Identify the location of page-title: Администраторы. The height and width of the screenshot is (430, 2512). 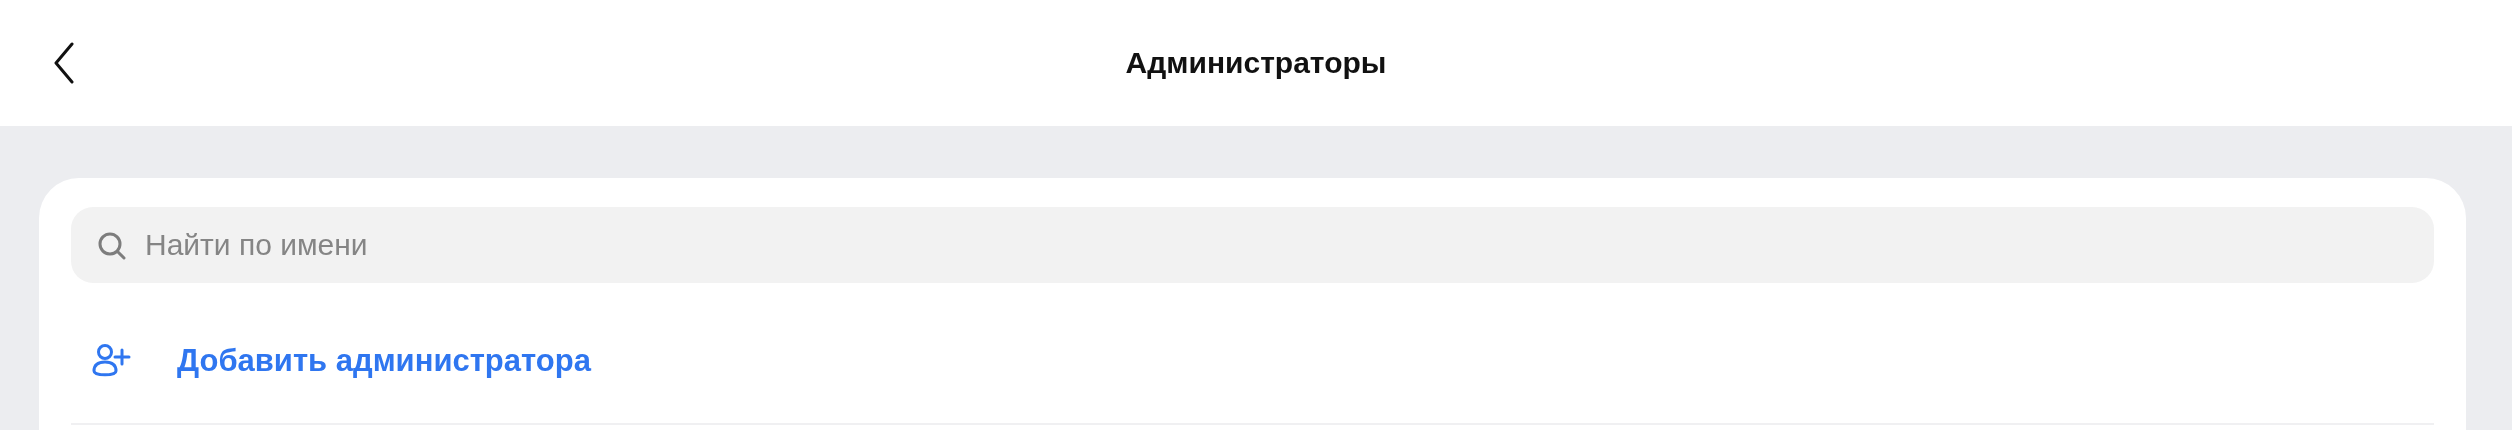
(1256, 63).